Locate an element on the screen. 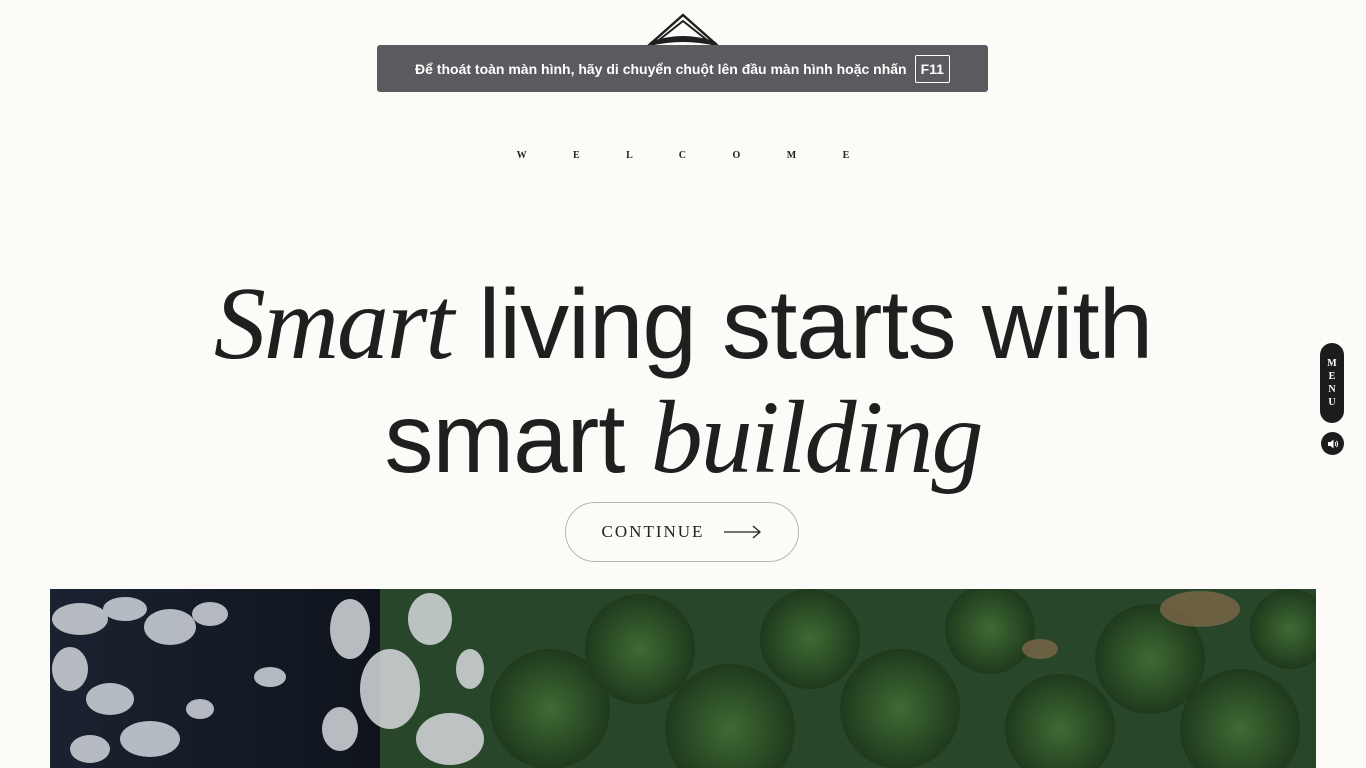 This screenshot has width=1366, height=768. continue-label: CONTINUE is located at coordinates (653, 531).